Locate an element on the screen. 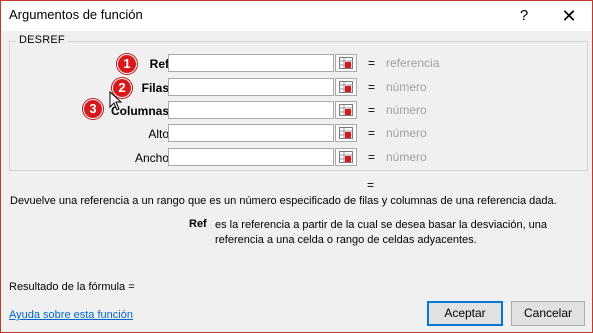 This screenshot has height=333, width=593. title-bar: Argumentos de función ? ✕ is located at coordinates (296, 16).